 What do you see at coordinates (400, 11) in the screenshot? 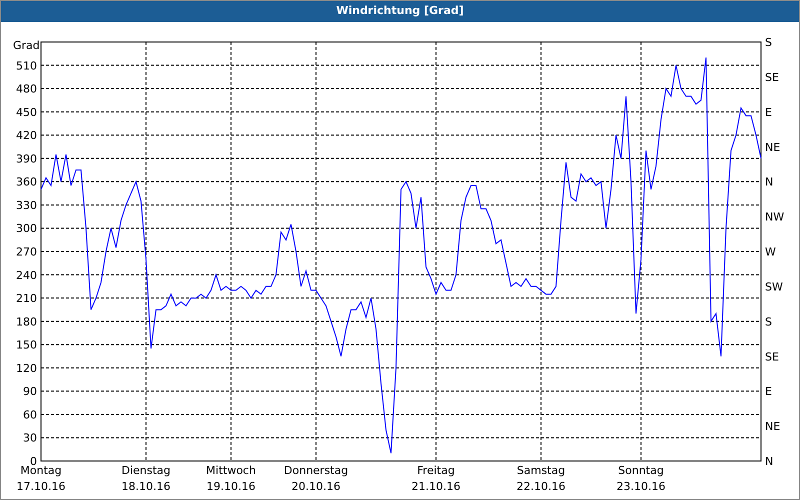
I see `window-title: Windrichtung [Grad]` at bounding box center [400, 11].